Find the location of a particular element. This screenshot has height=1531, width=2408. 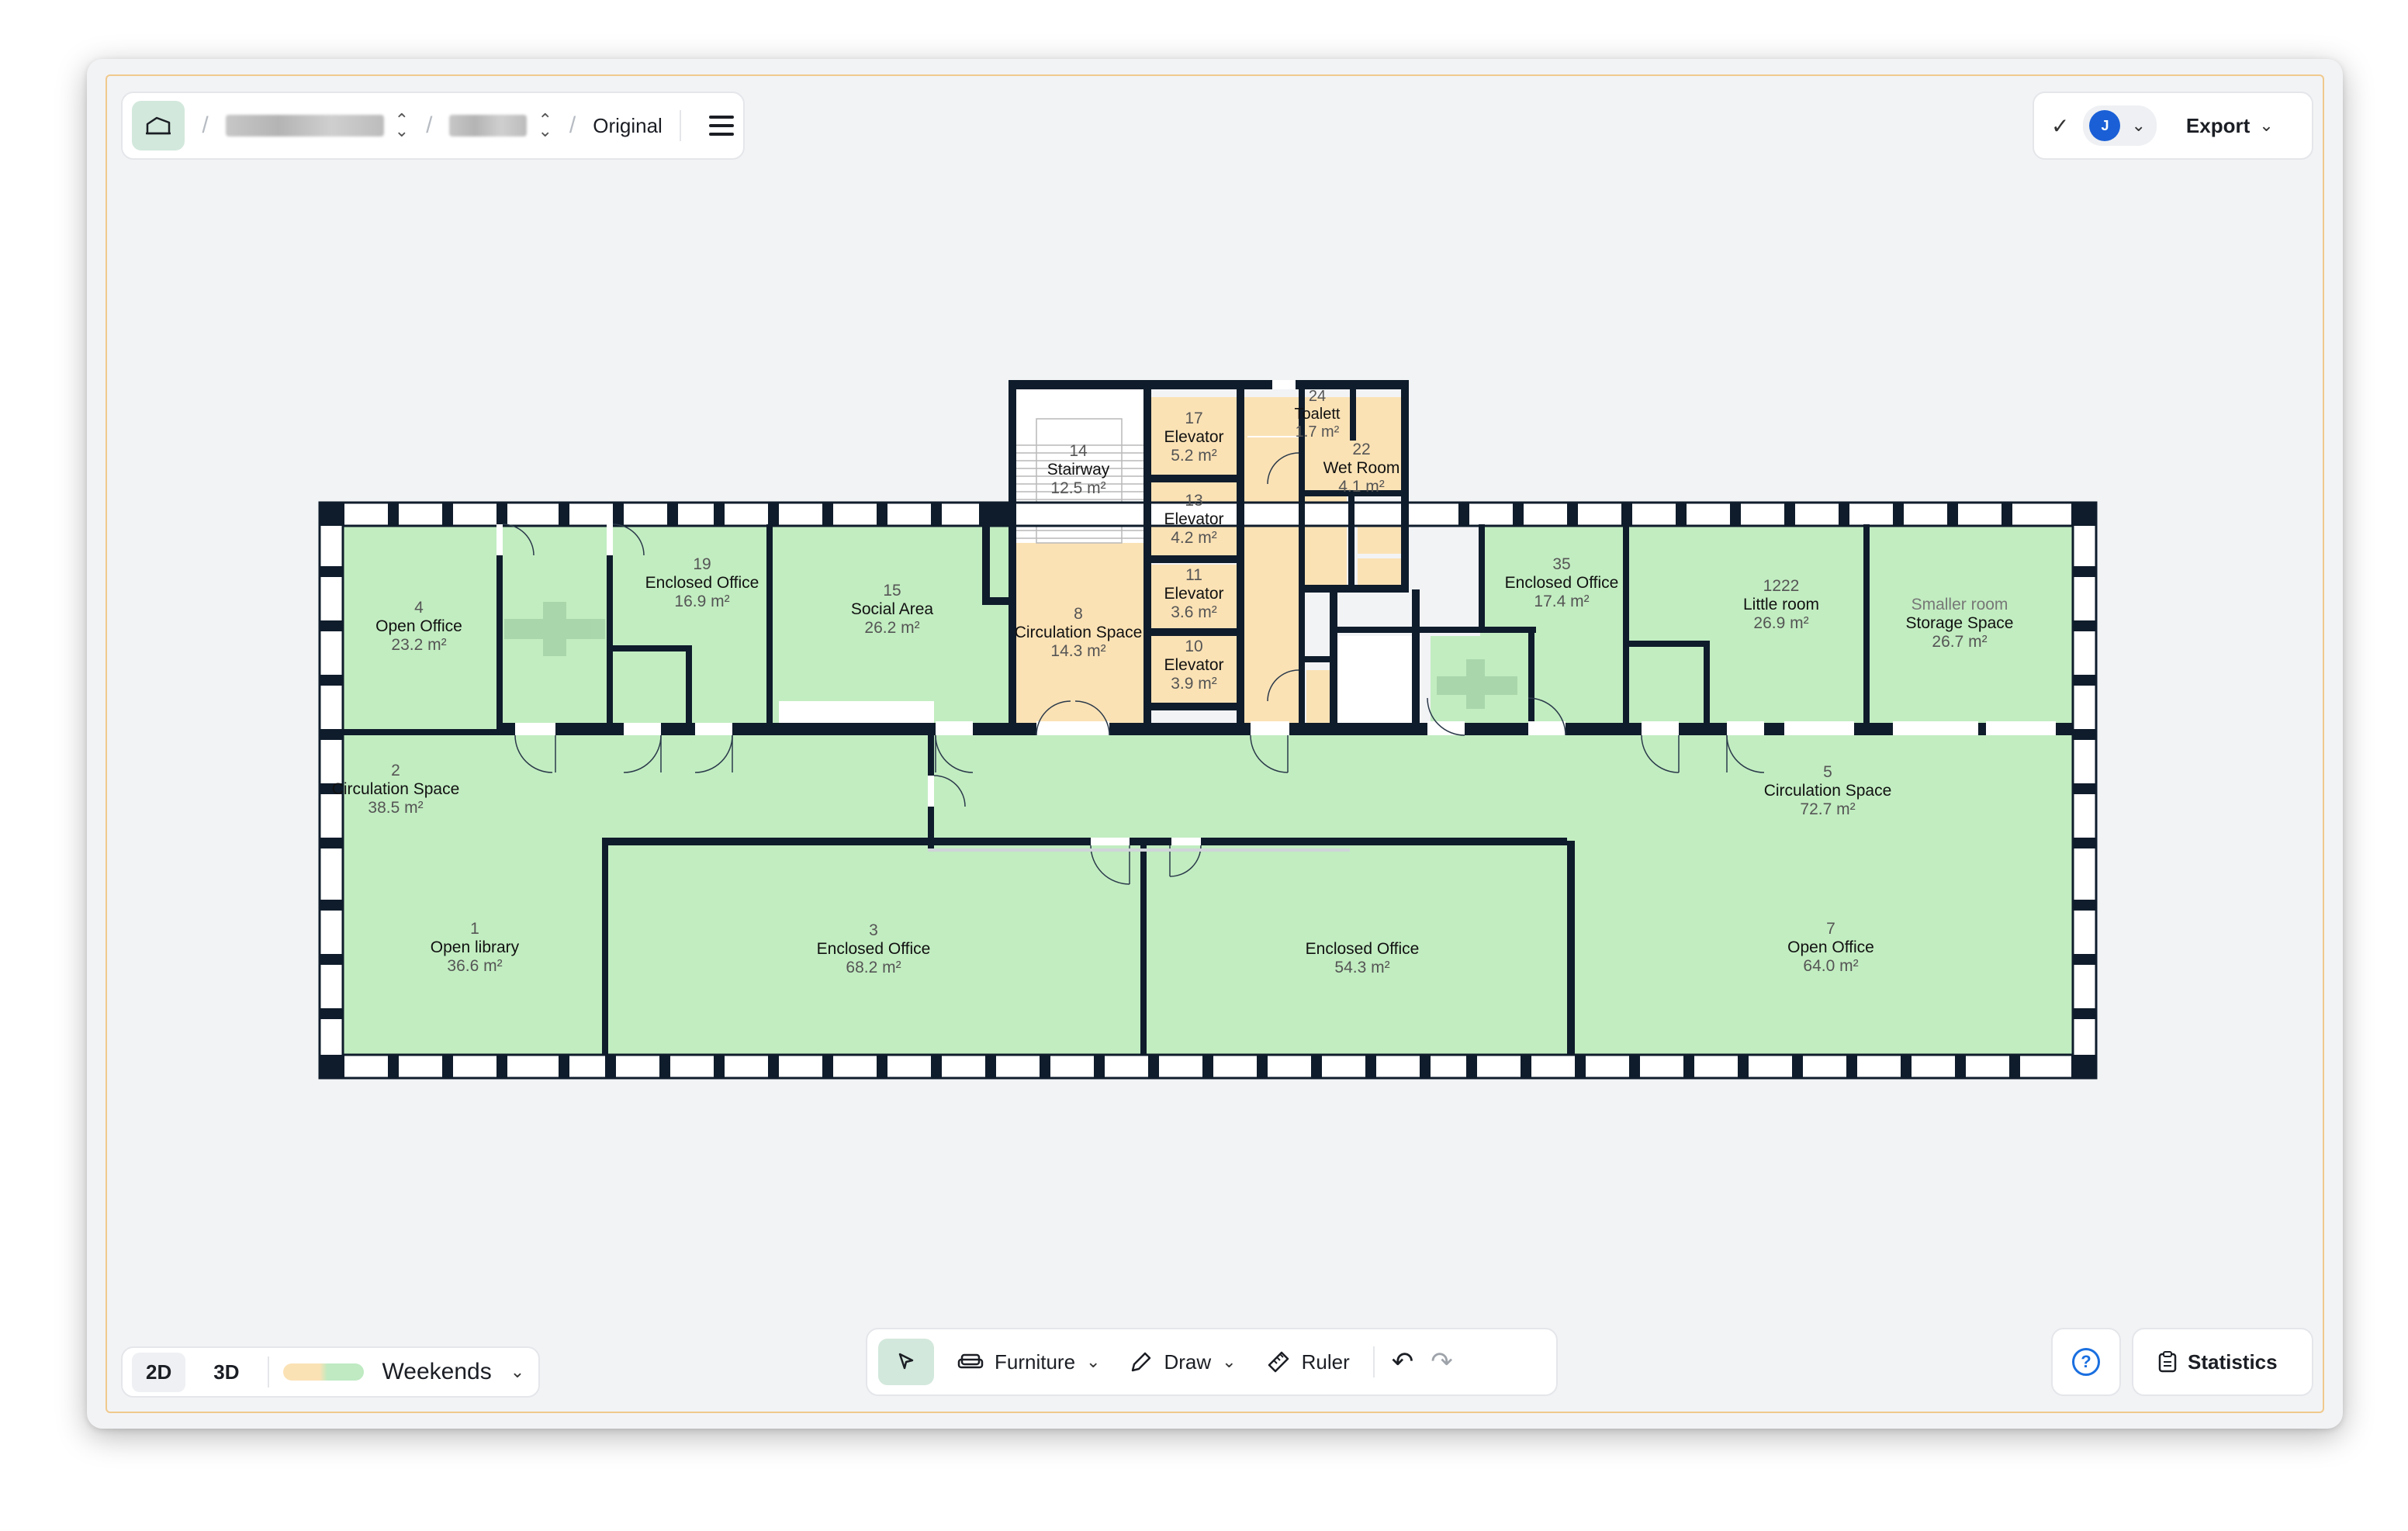

version-label: Original is located at coordinates (628, 126).